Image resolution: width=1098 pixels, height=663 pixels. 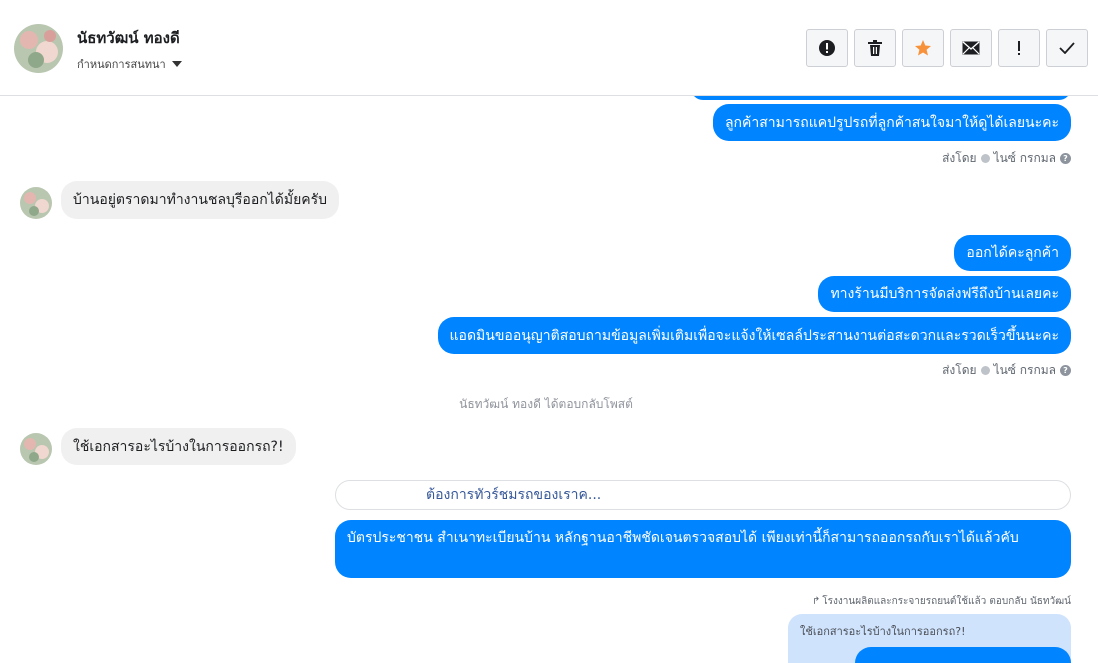 I want to click on assign-label: กำหนดการสนทนา, so click(x=121, y=64).